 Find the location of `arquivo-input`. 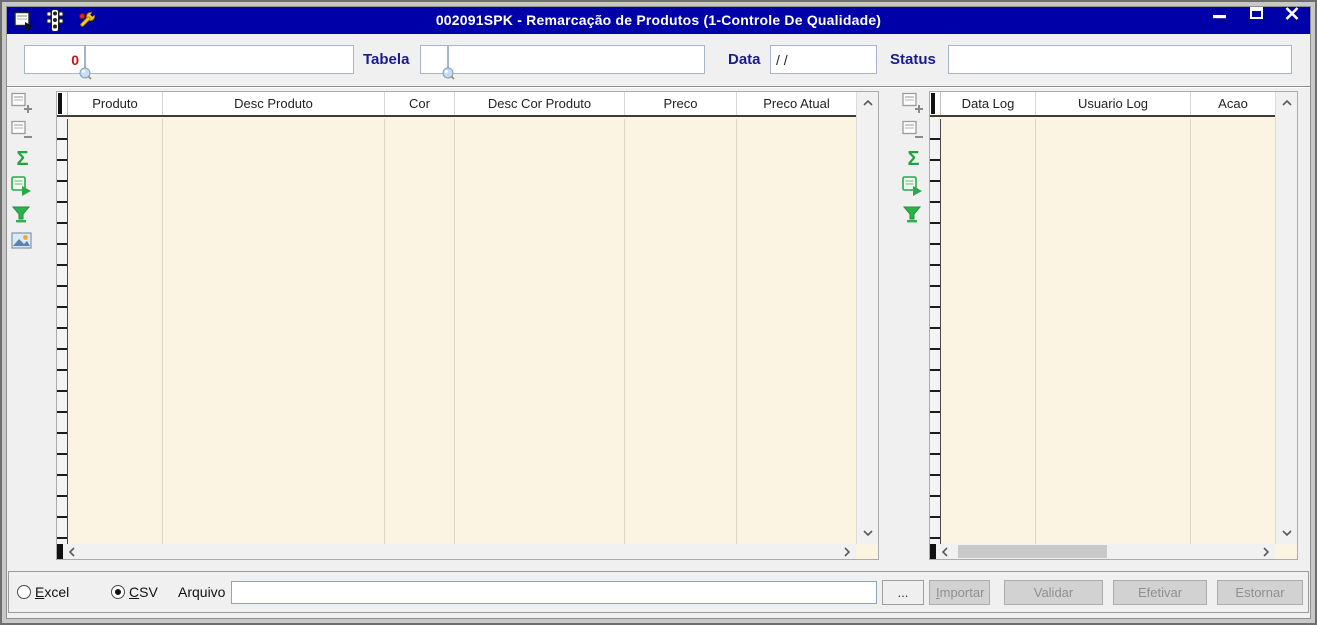

arquivo-input is located at coordinates (554, 592).